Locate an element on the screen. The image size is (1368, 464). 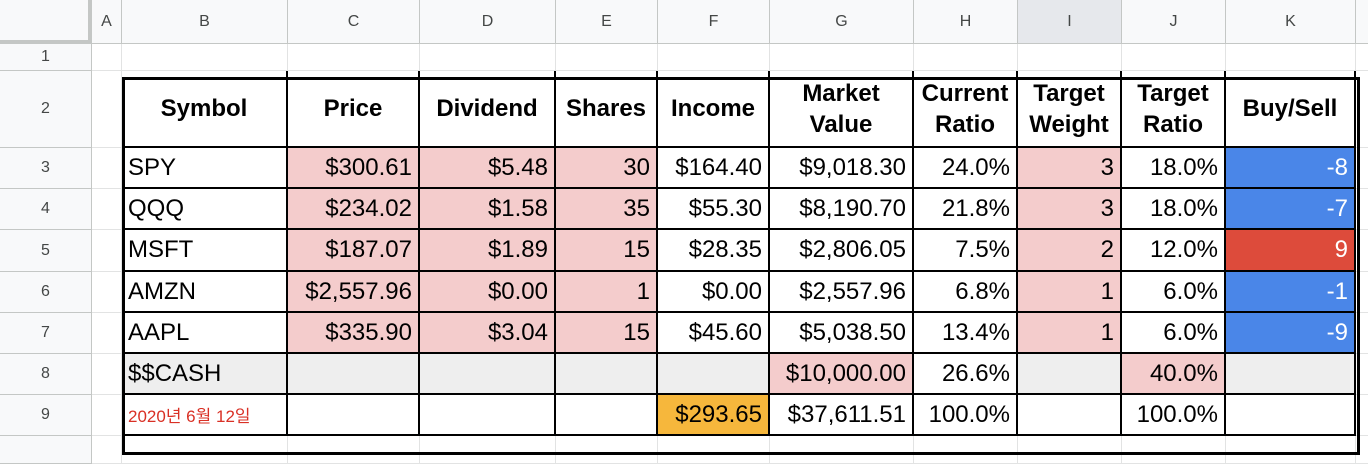
cash-shares is located at coordinates (607, 374).